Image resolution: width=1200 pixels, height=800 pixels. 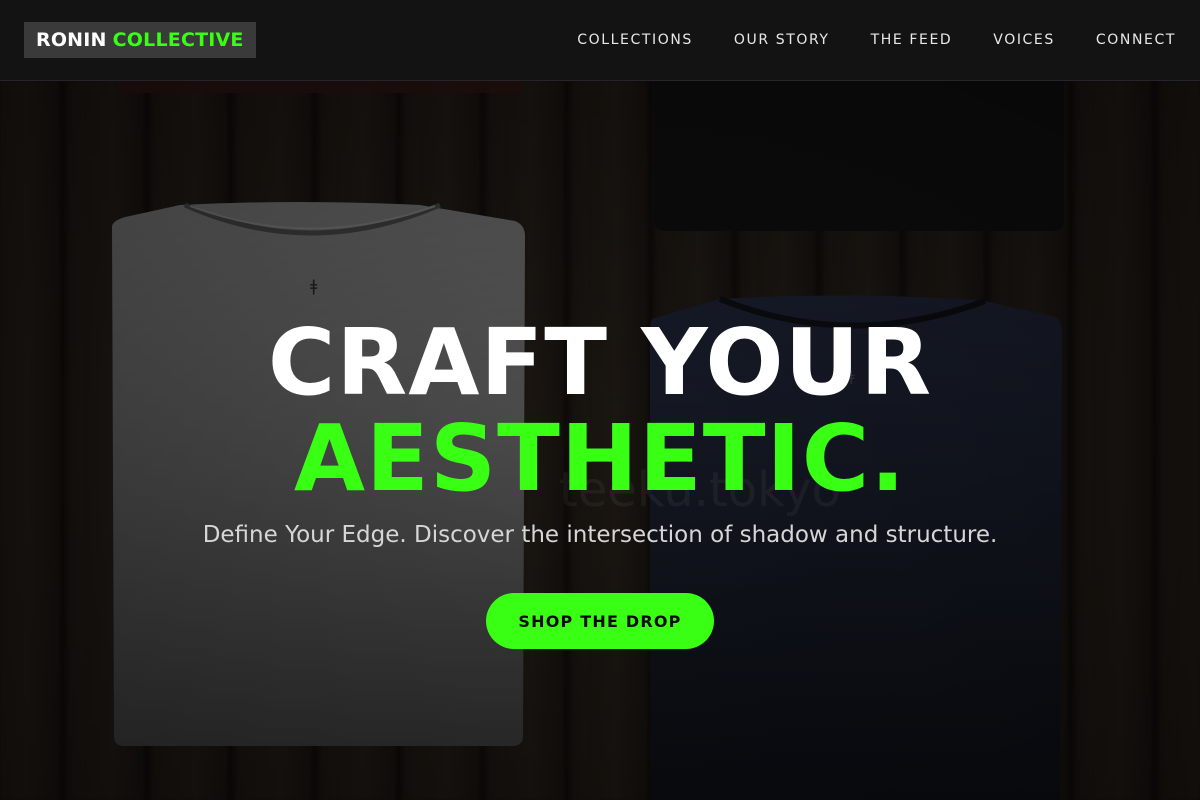 I want to click on brand-logo: RONIN COLLECTIVE, so click(x=140, y=40).